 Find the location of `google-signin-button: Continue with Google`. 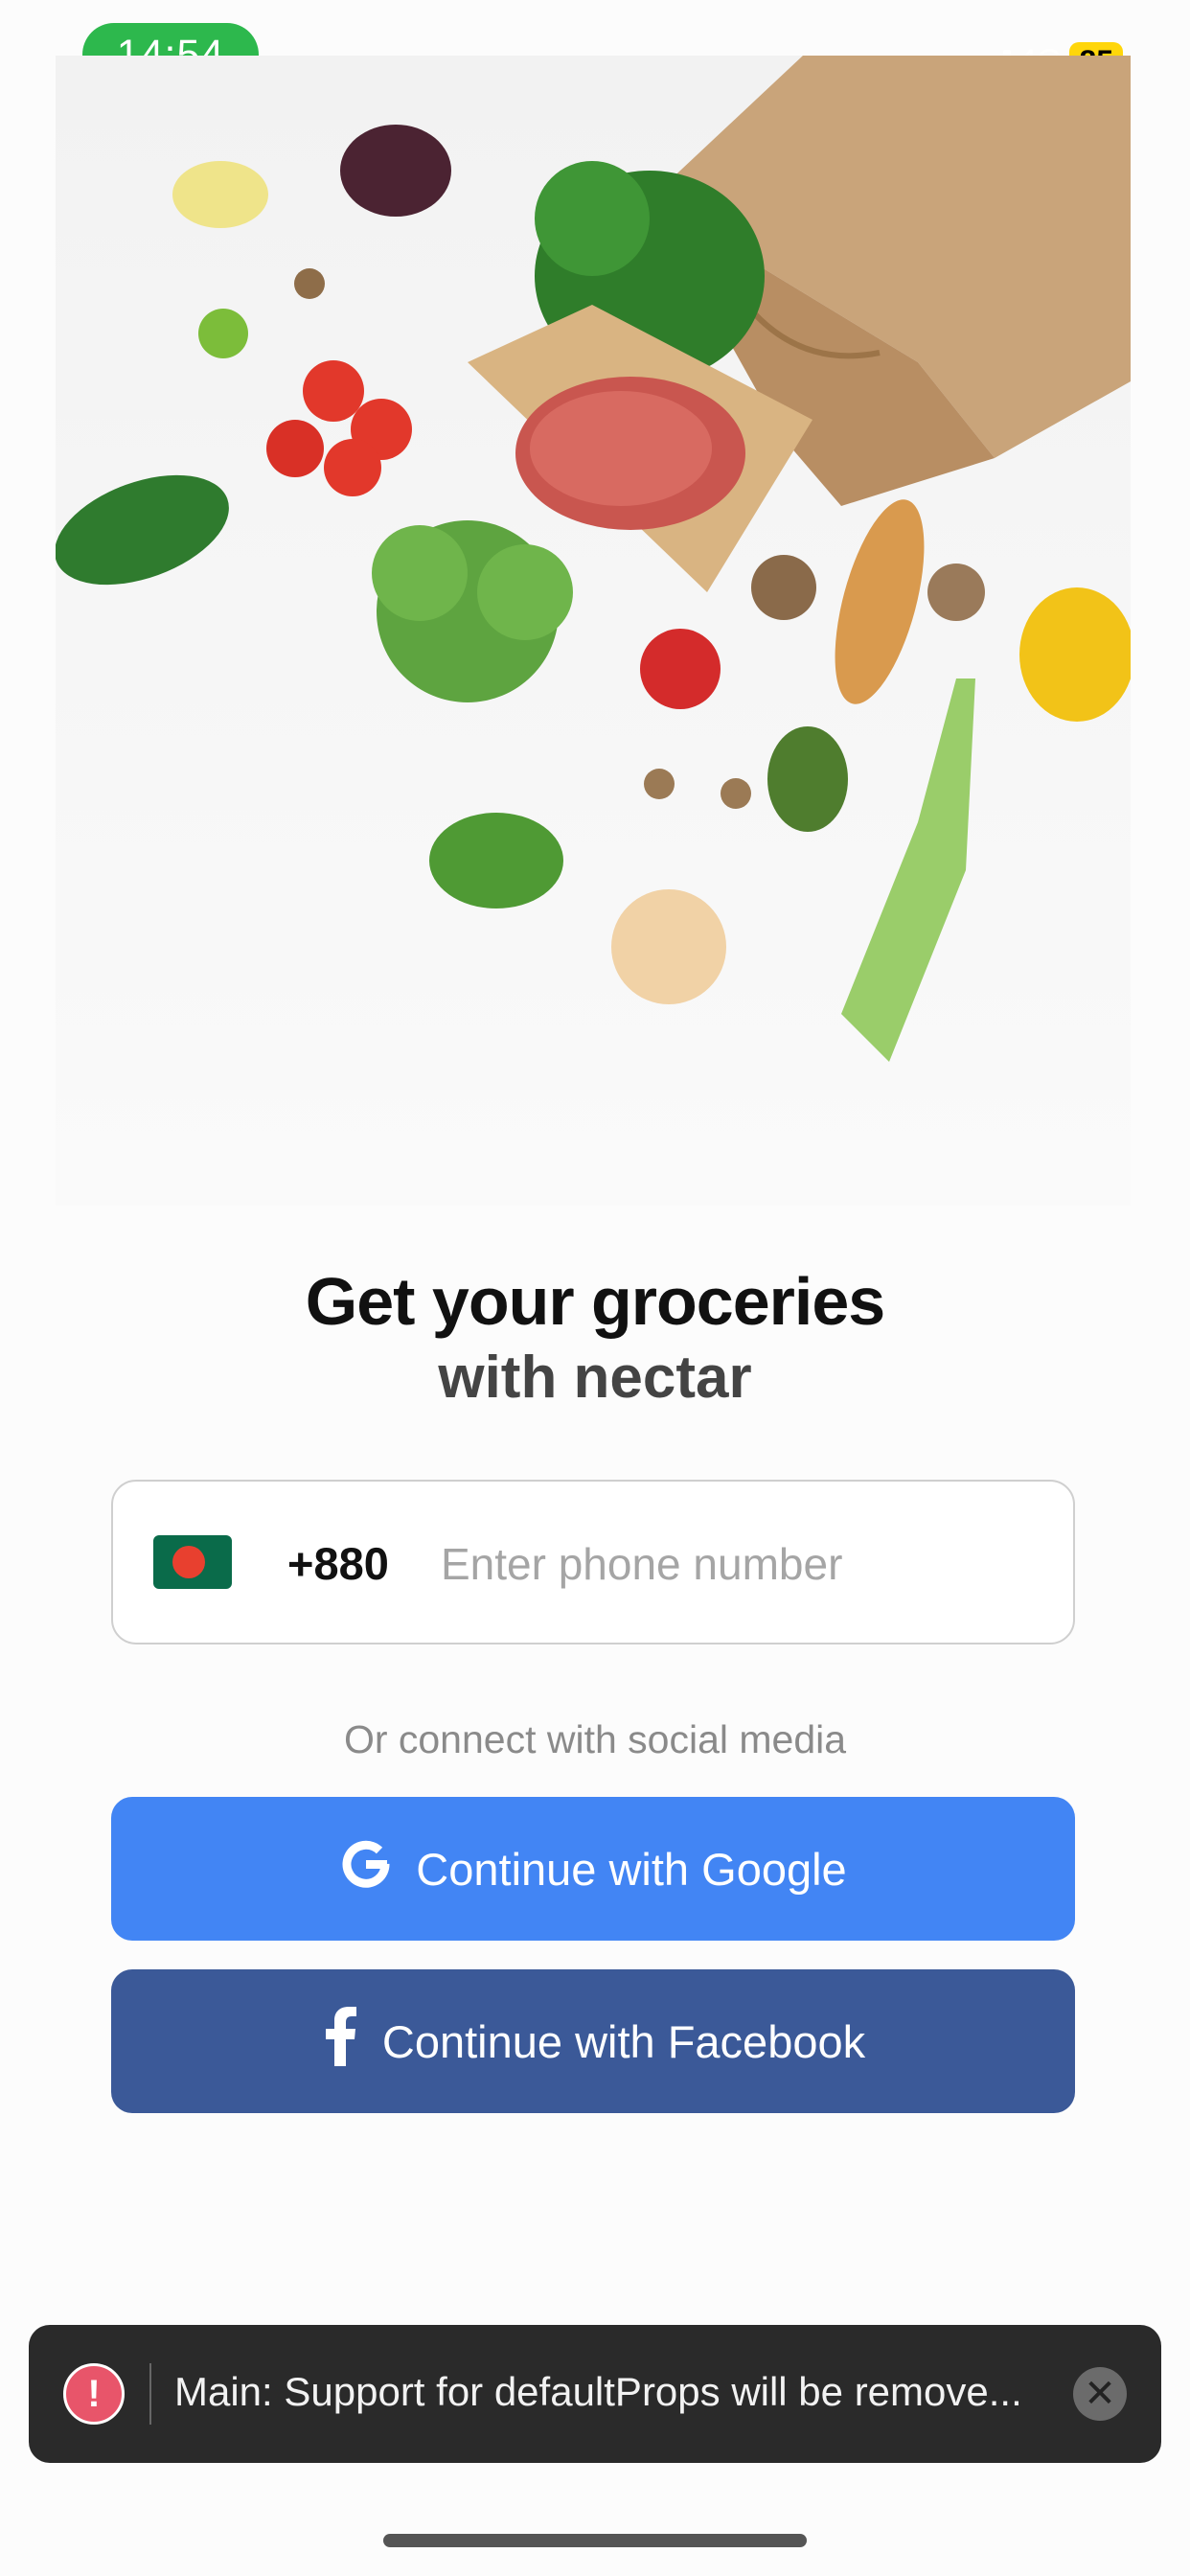

google-signin-button: Continue with Google is located at coordinates (593, 1869).